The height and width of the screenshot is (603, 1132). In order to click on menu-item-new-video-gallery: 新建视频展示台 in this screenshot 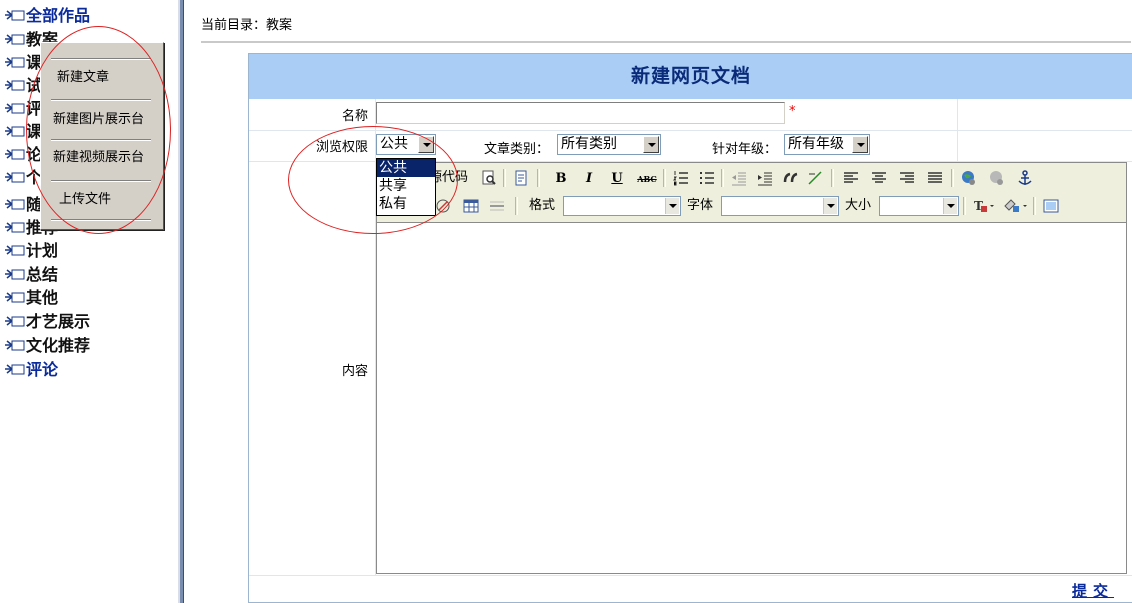, I will do `click(98, 158)`.